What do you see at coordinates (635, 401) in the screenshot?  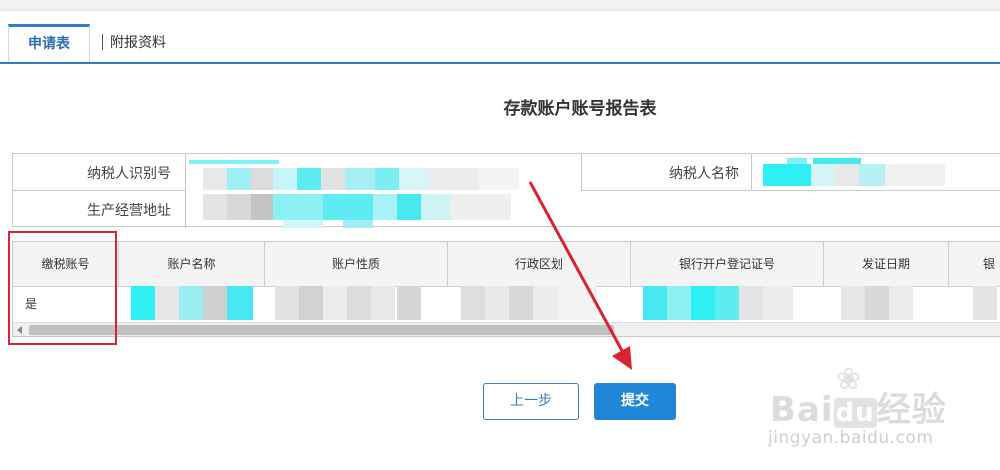 I see `submit-button: 提交` at bounding box center [635, 401].